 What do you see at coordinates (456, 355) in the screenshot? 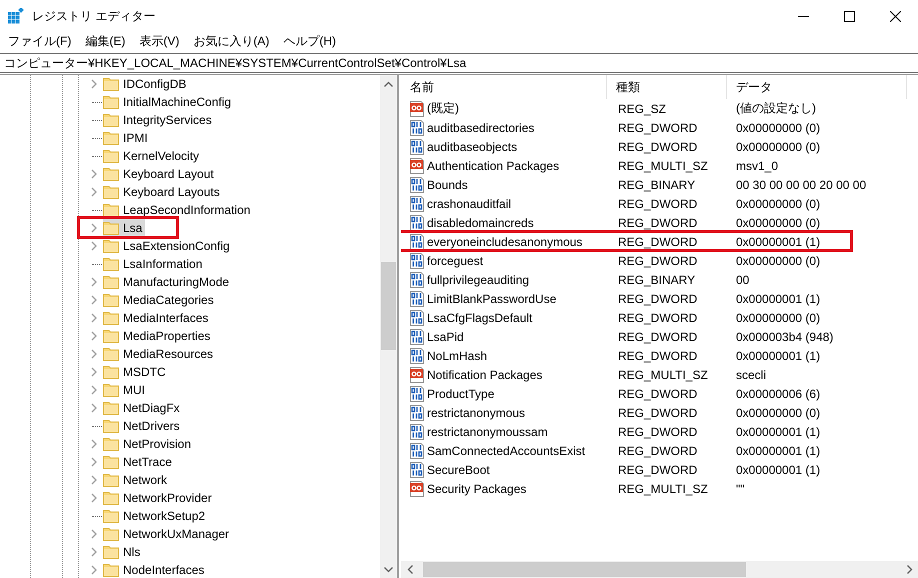
I see `value-name: NoLmHash` at bounding box center [456, 355].